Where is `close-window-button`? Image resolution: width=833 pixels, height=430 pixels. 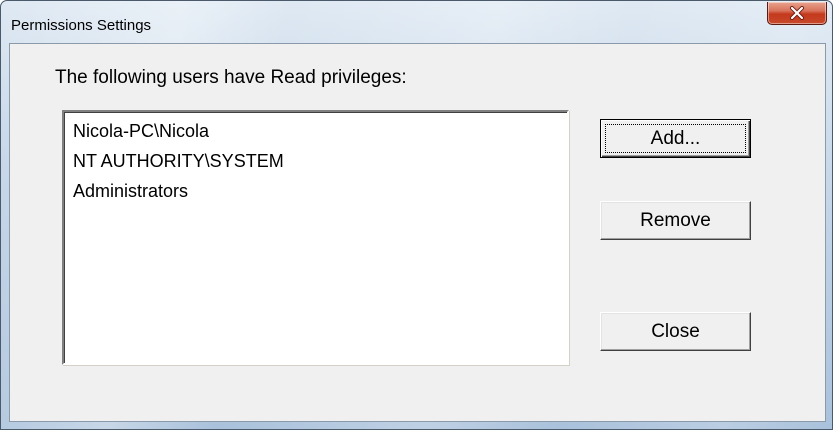 close-window-button is located at coordinates (797, 13).